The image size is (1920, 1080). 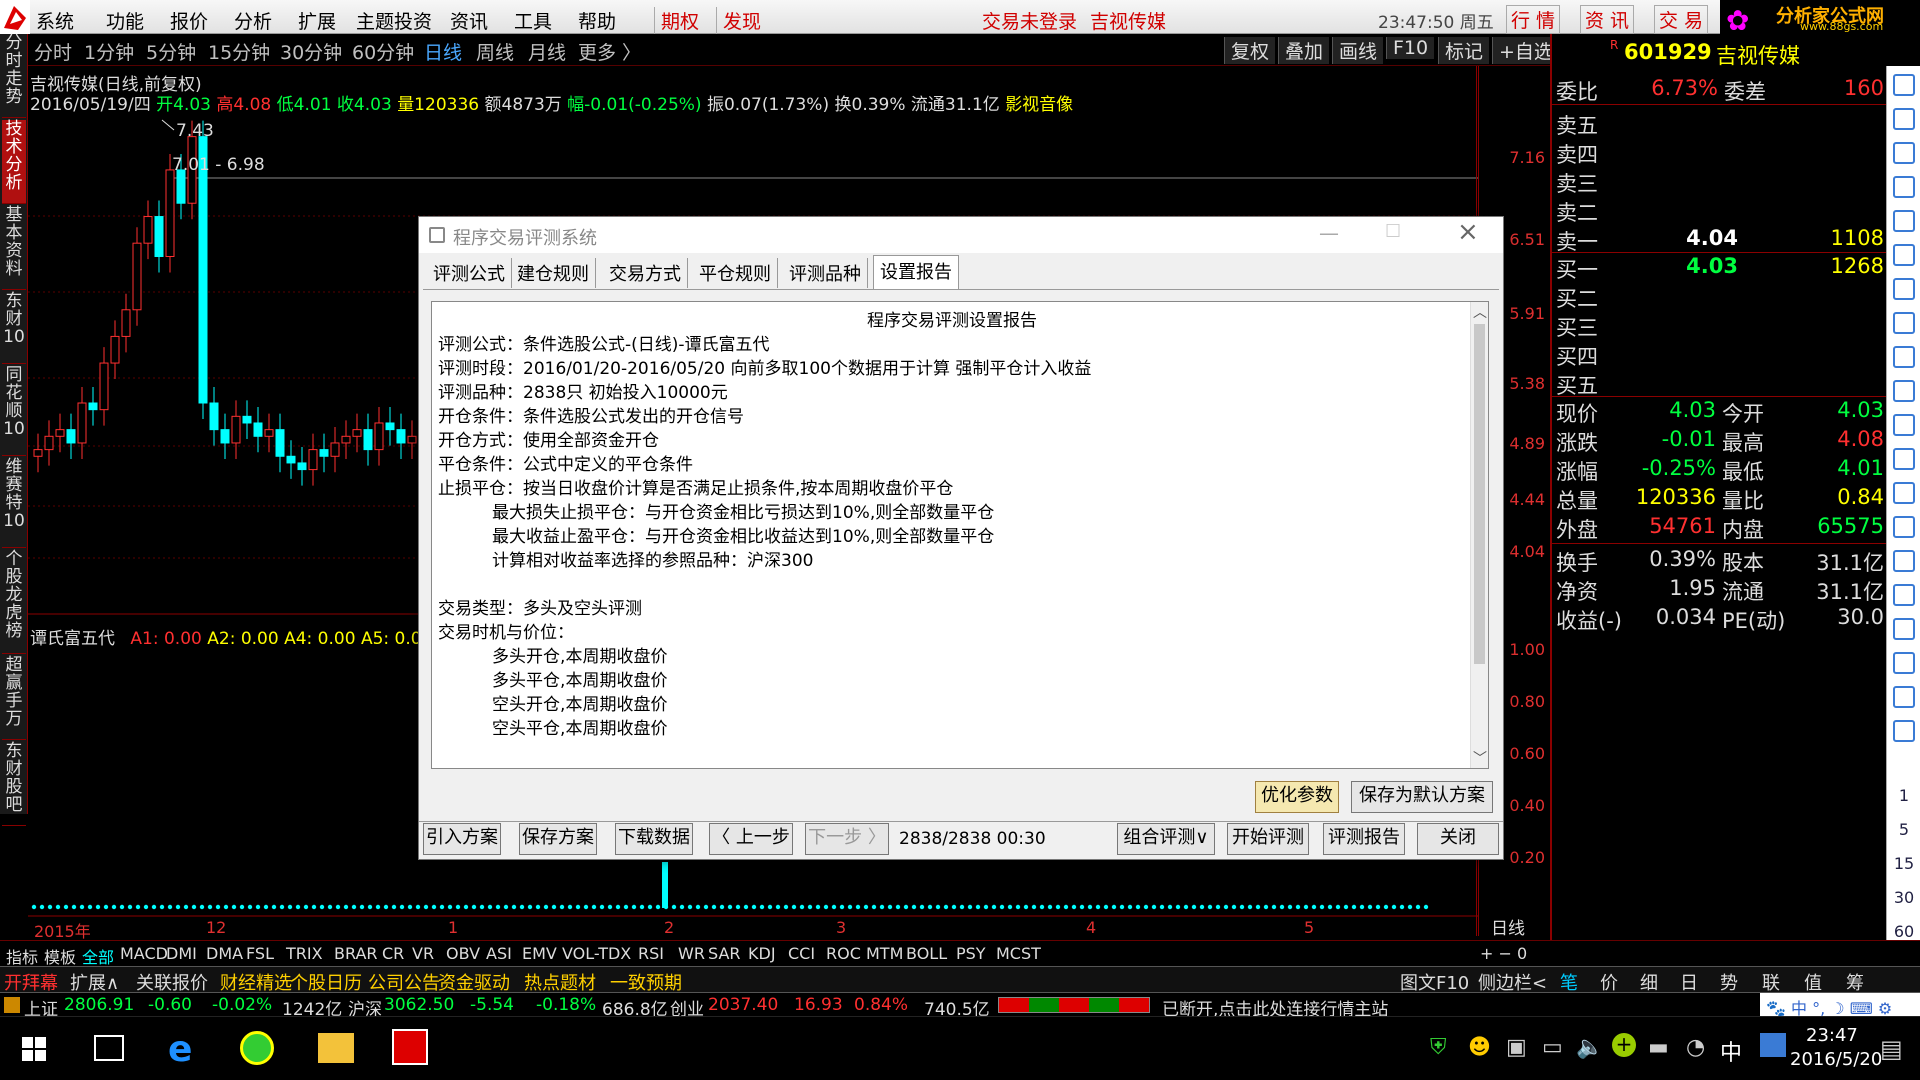 What do you see at coordinates (1479, 1047) in the screenshot?
I see `app-tray-icon: ☻` at bounding box center [1479, 1047].